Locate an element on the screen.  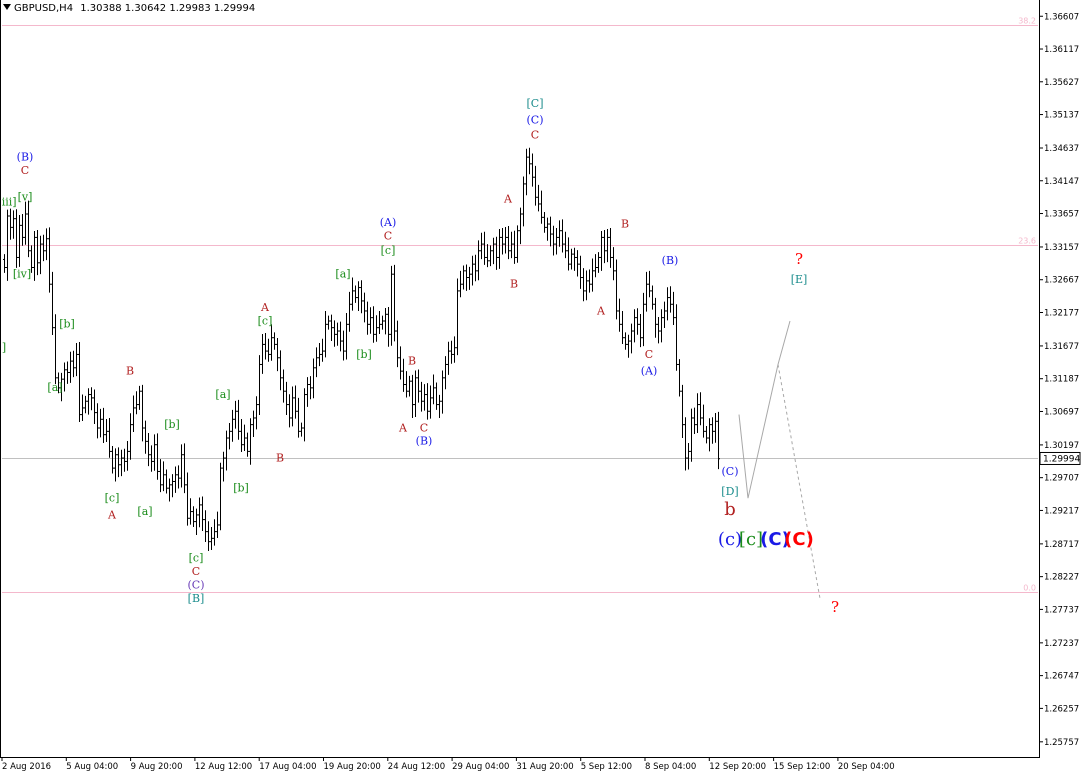
current-price-tag-text: 1.29994 is located at coordinates (1061, 459).